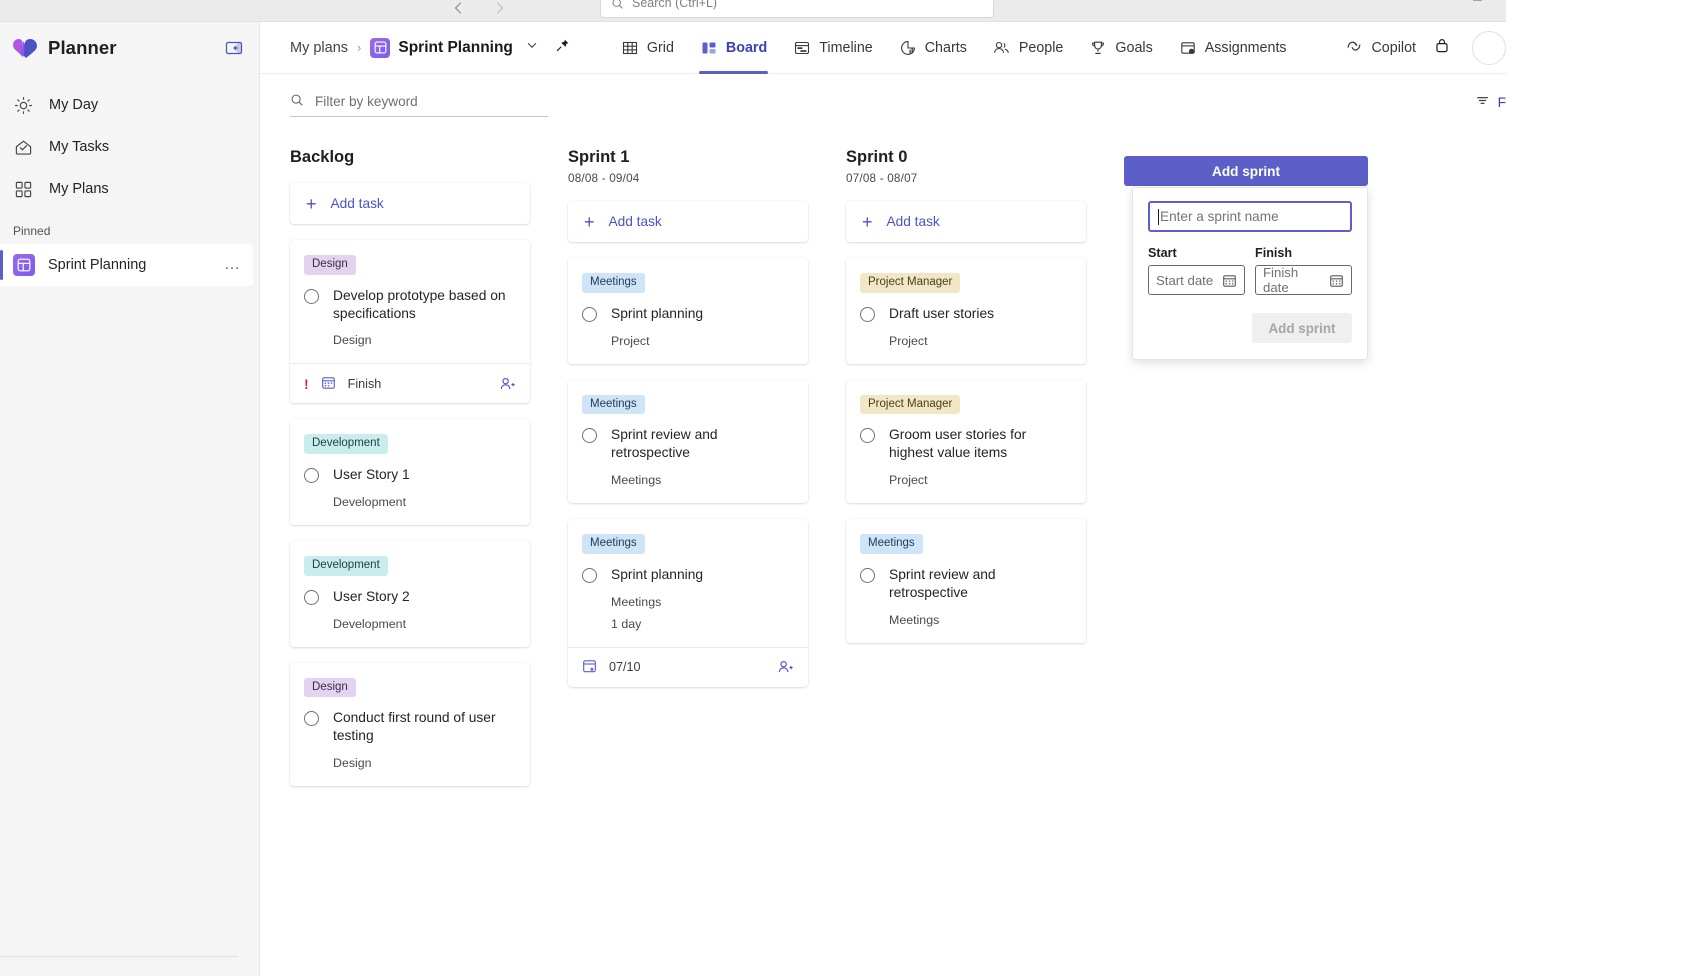  Describe the element at coordinates (562, 48) in the screenshot. I see `pin-icon` at that location.